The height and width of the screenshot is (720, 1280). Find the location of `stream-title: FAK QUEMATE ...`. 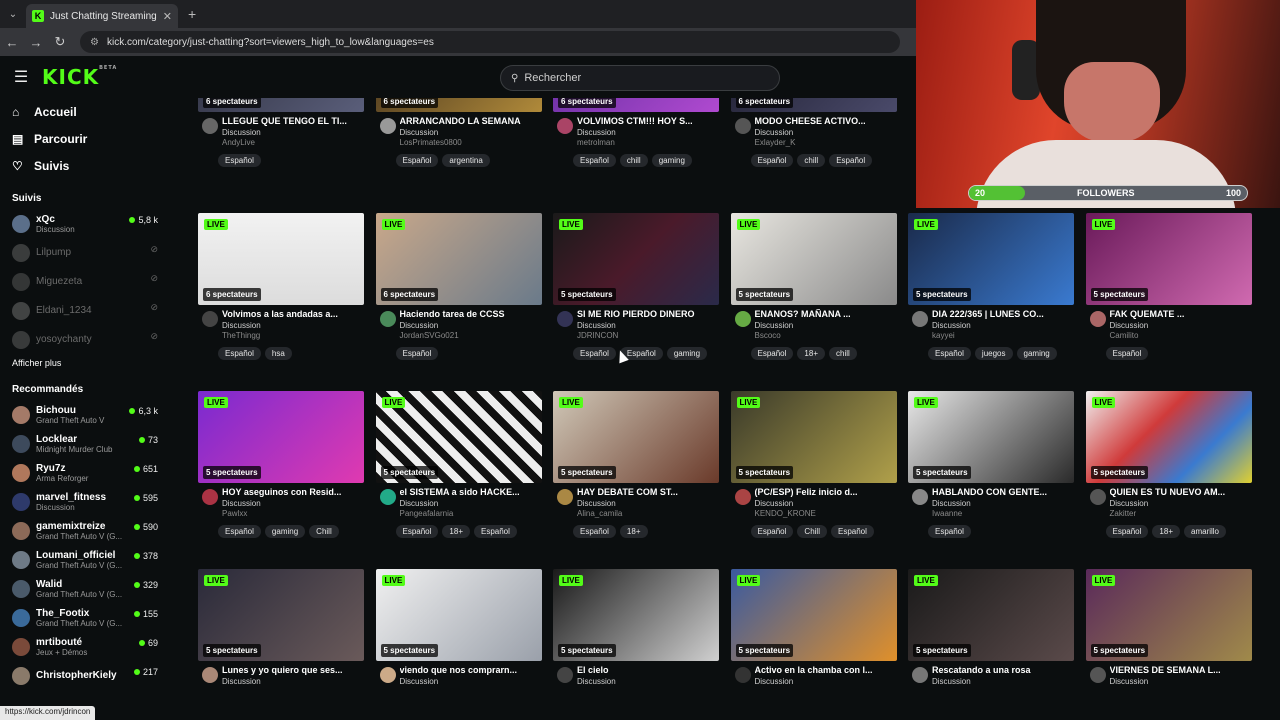

stream-title: FAK QUEMATE ... is located at coordinates (1181, 314).